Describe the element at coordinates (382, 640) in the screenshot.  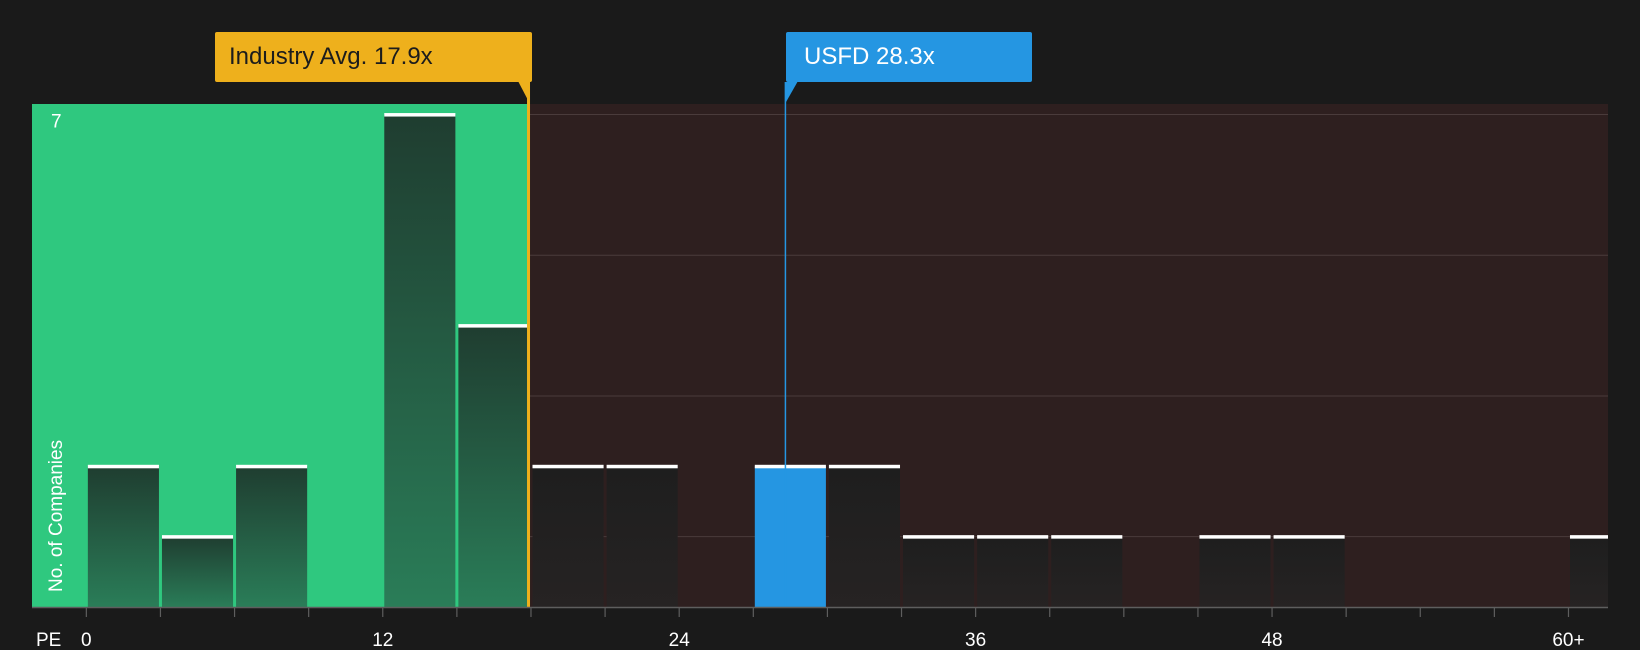
I see `x-tick-label: 12` at that location.